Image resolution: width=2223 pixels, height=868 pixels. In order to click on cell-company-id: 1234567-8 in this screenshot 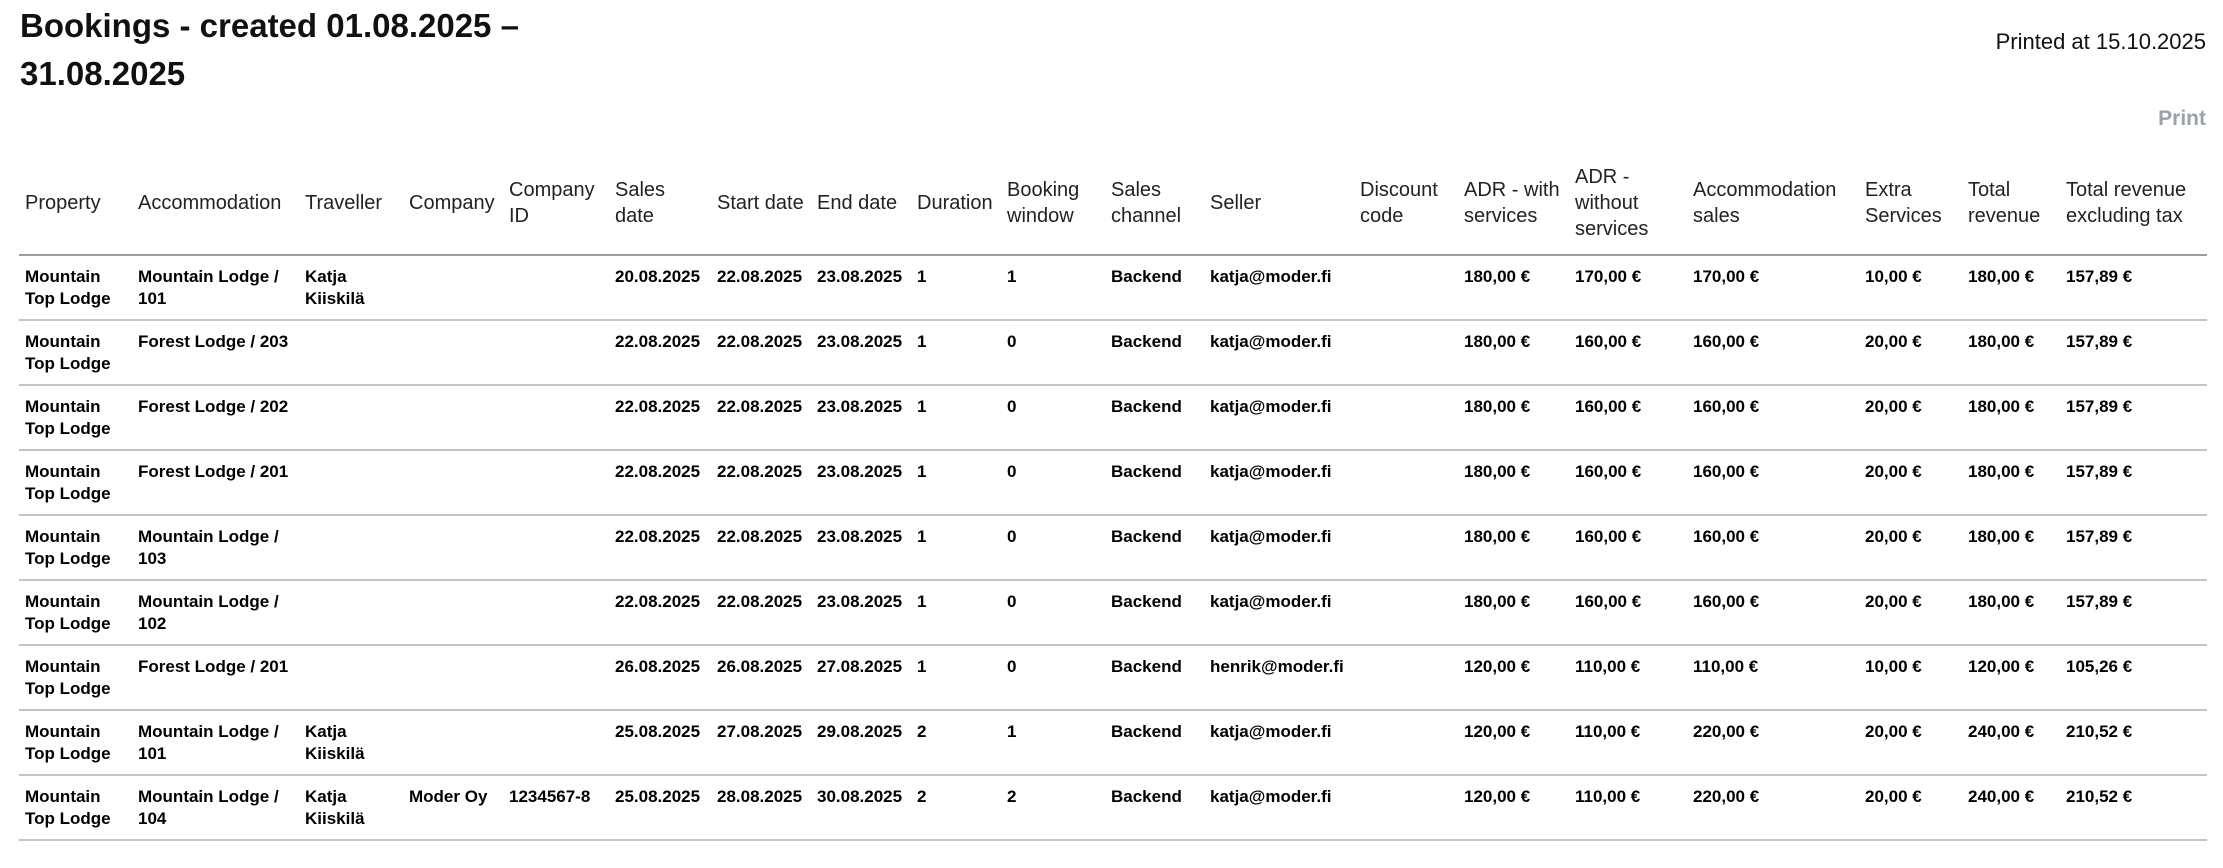, I will do `click(556, 808)`.